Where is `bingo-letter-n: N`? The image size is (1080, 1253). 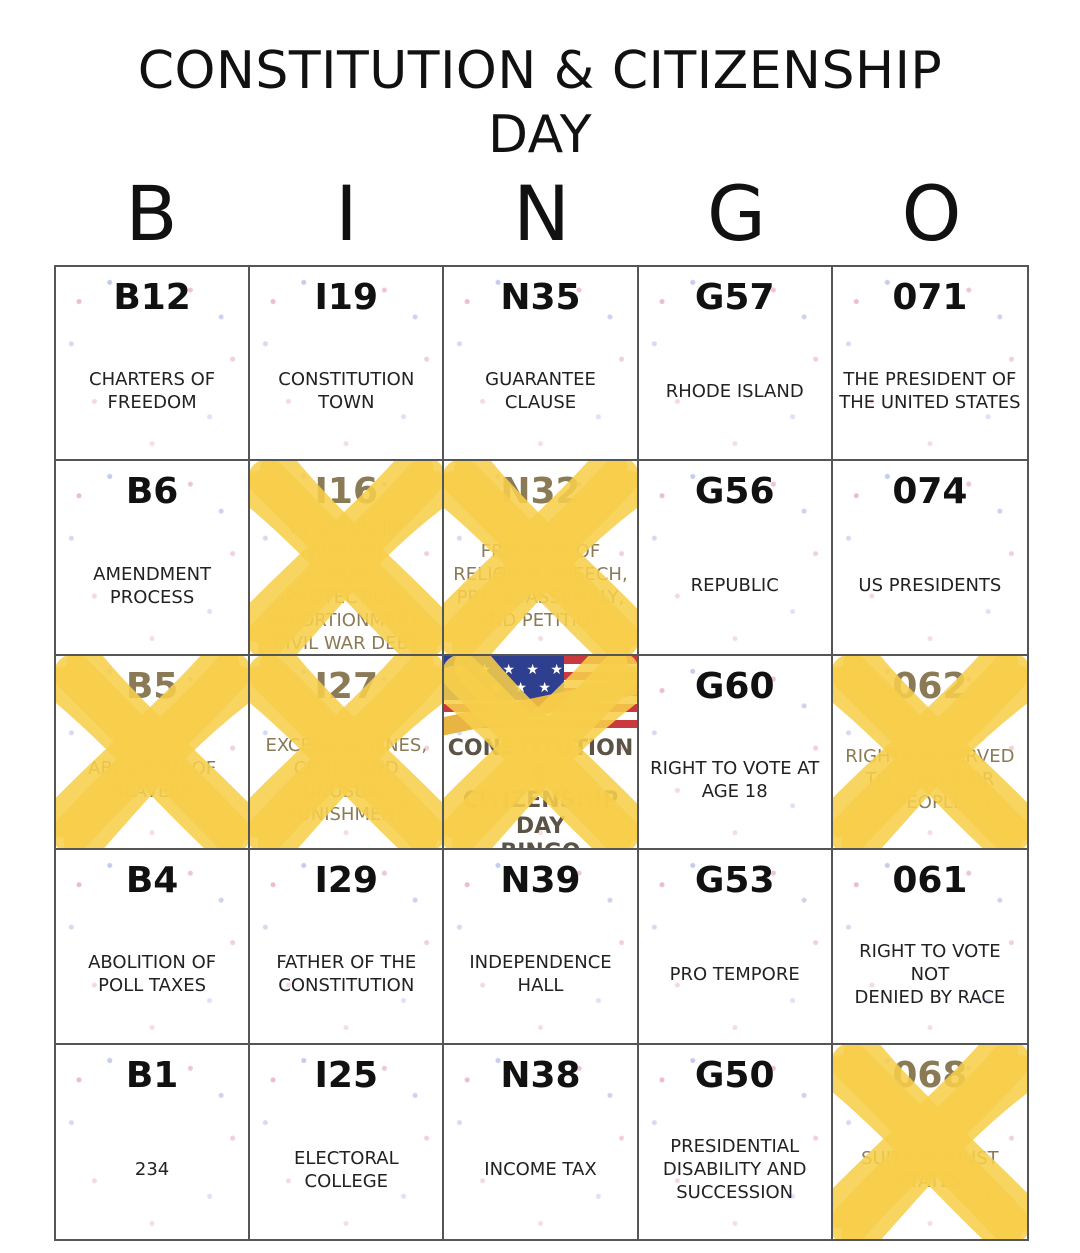 bingo-letter-n: N is located at coordinates (541, 213).